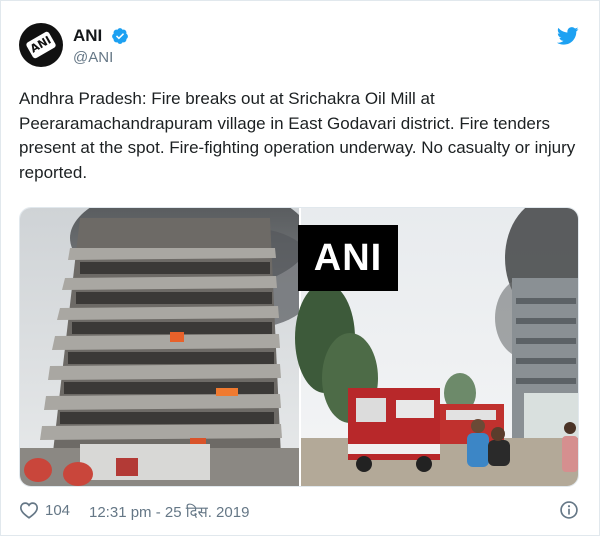 The height and width of the screenshot is (536, 600). Describe the element at coordinates (348, 258) in the screenshot. I see `ani-watermark: ANI` at that location.